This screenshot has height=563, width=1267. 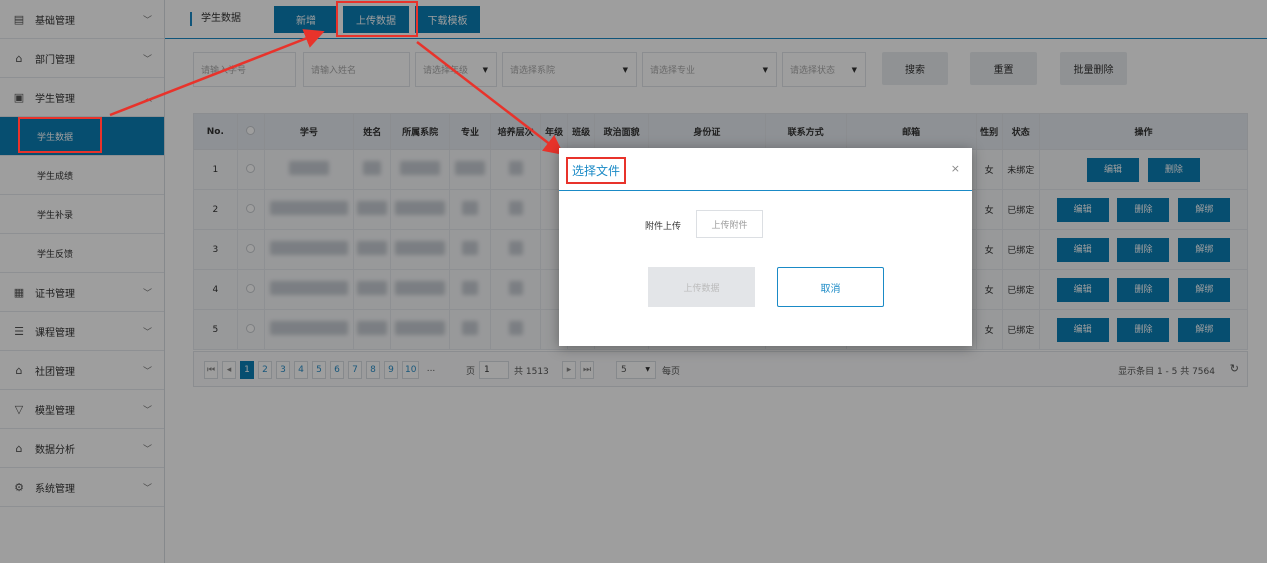 What do you see at coordinates (765, 169) in the screenshot?
I see `dialog-header: 选择文件 ×` at bounding box center [765, 169].